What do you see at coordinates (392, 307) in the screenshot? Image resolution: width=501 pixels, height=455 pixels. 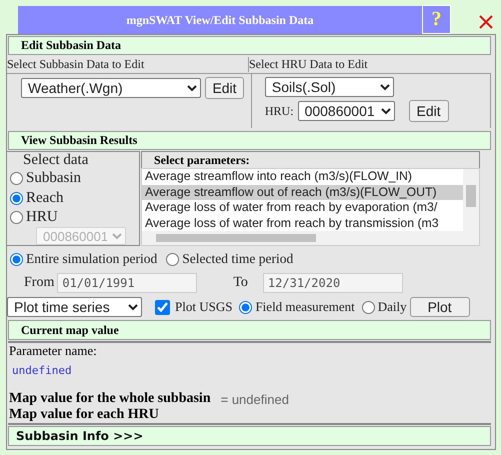 I see `radio-label: Daily` at bounding box center [392, 307].